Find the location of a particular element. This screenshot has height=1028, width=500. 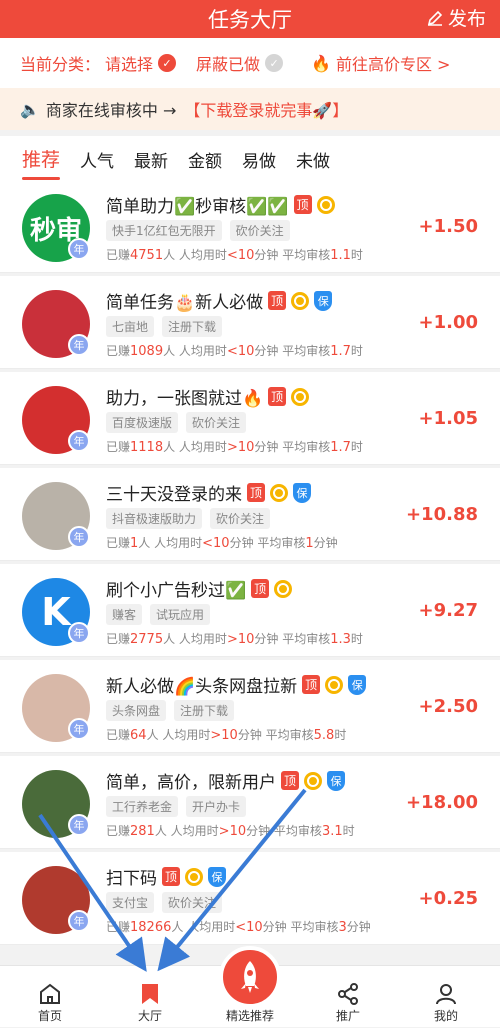

task-title: 三十天没登录的来 is located at coordinates (174, 495).